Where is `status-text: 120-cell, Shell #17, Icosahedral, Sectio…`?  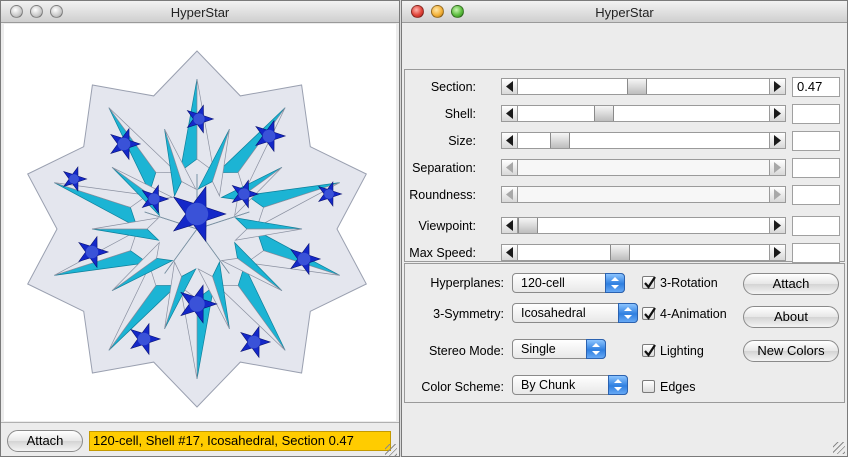 status-text: 120-cell, Shell #17, Icosahedral, Sectio… is located at coordinates (240, 441).